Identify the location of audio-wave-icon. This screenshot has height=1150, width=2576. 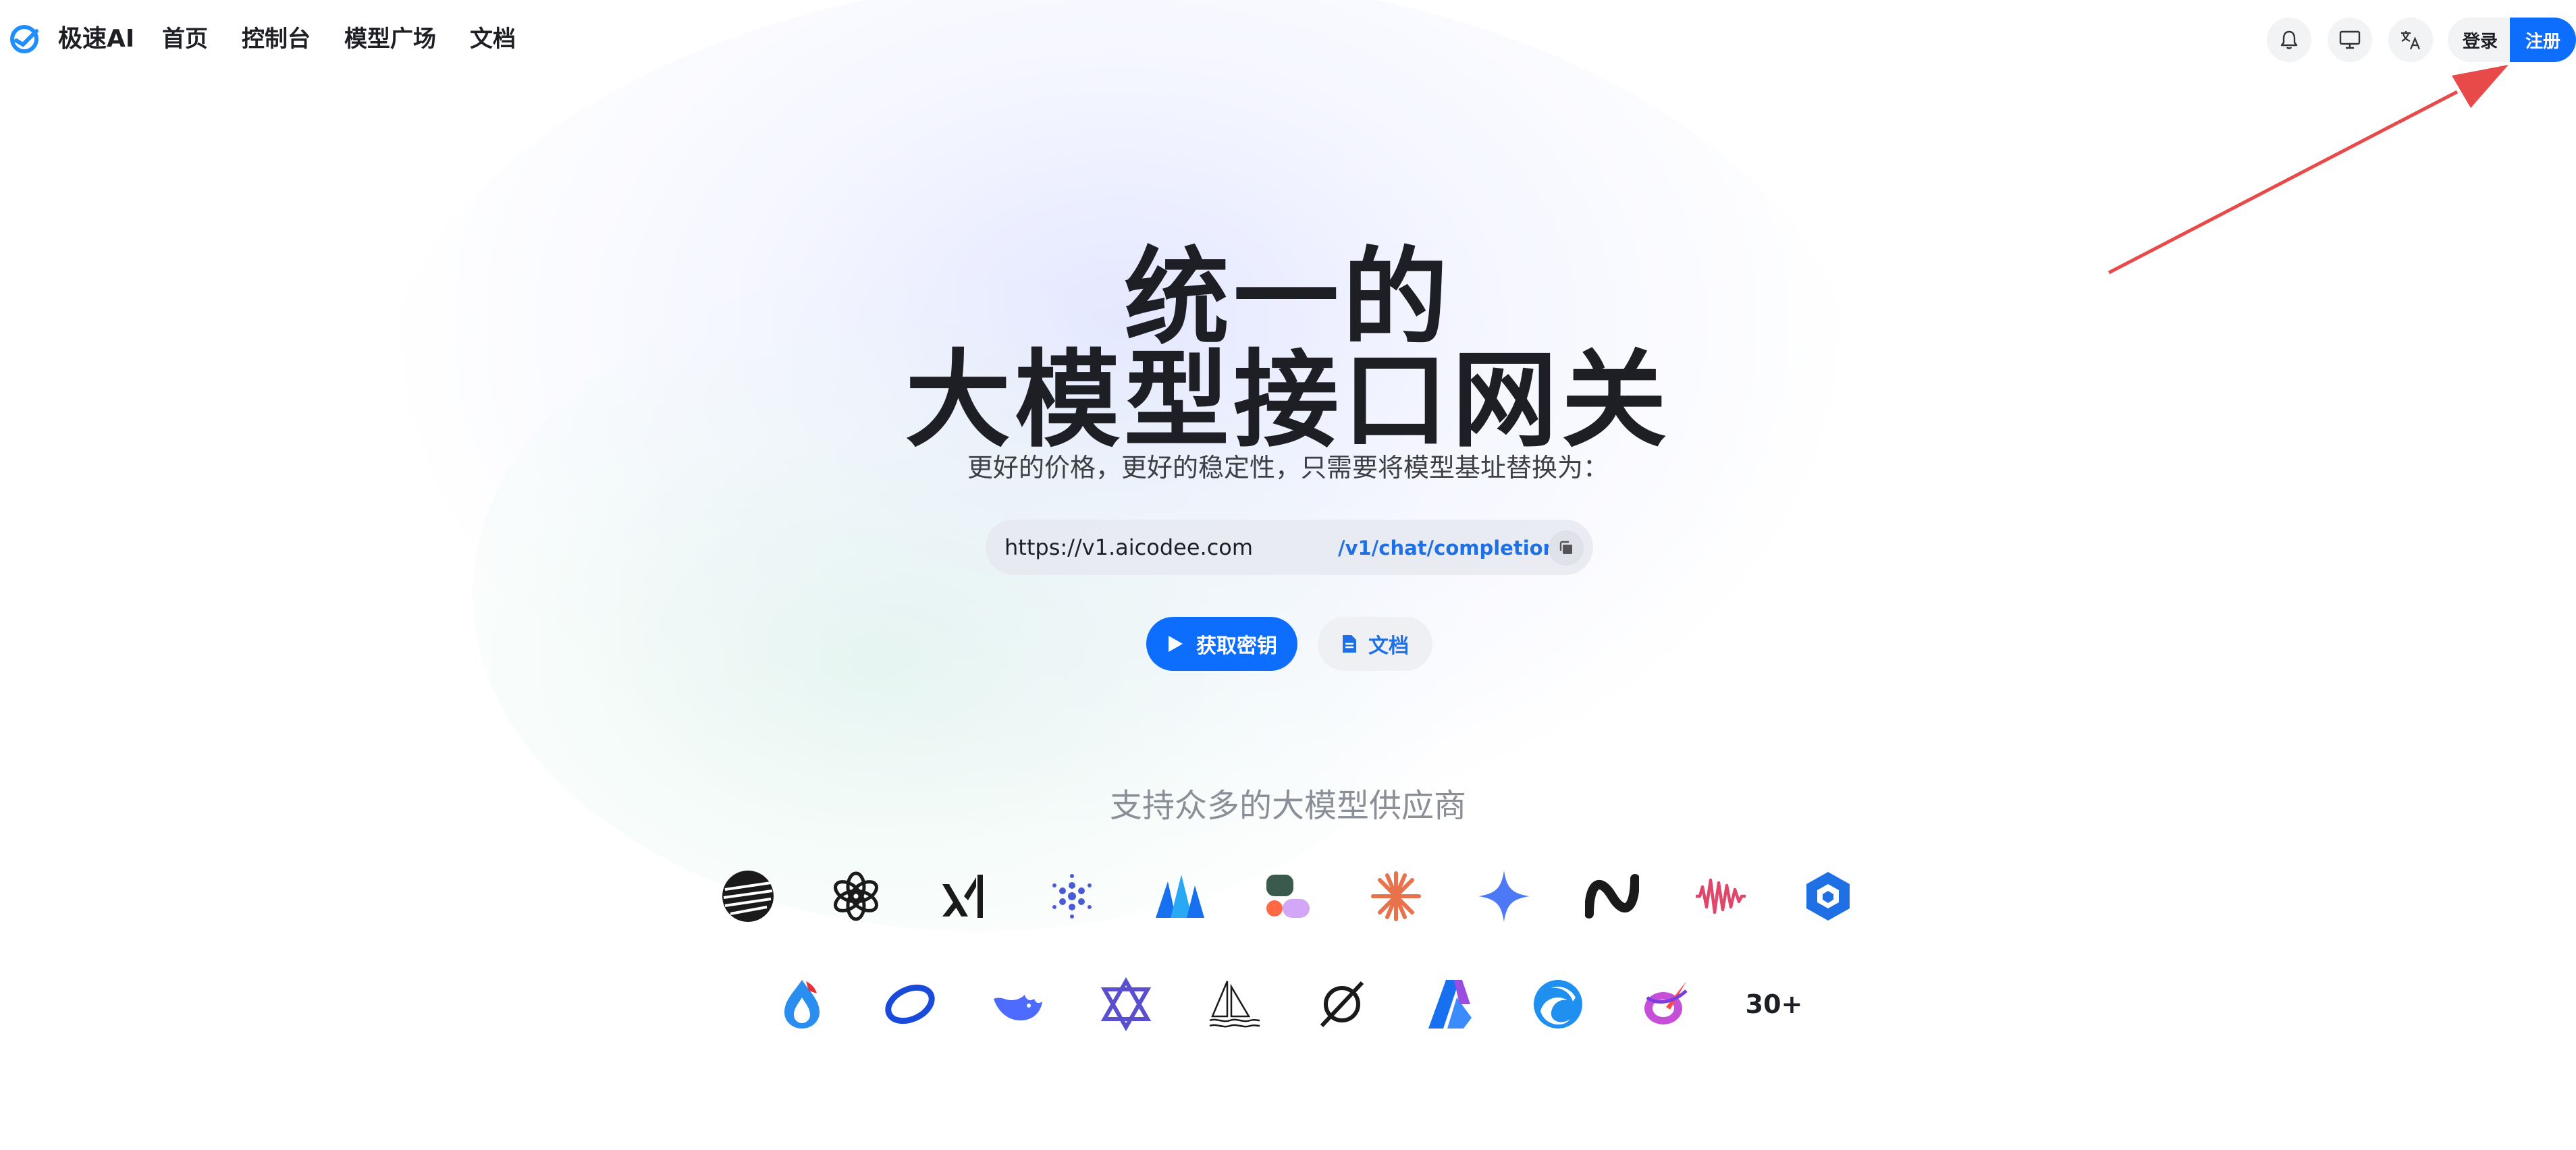
(1720, 896).